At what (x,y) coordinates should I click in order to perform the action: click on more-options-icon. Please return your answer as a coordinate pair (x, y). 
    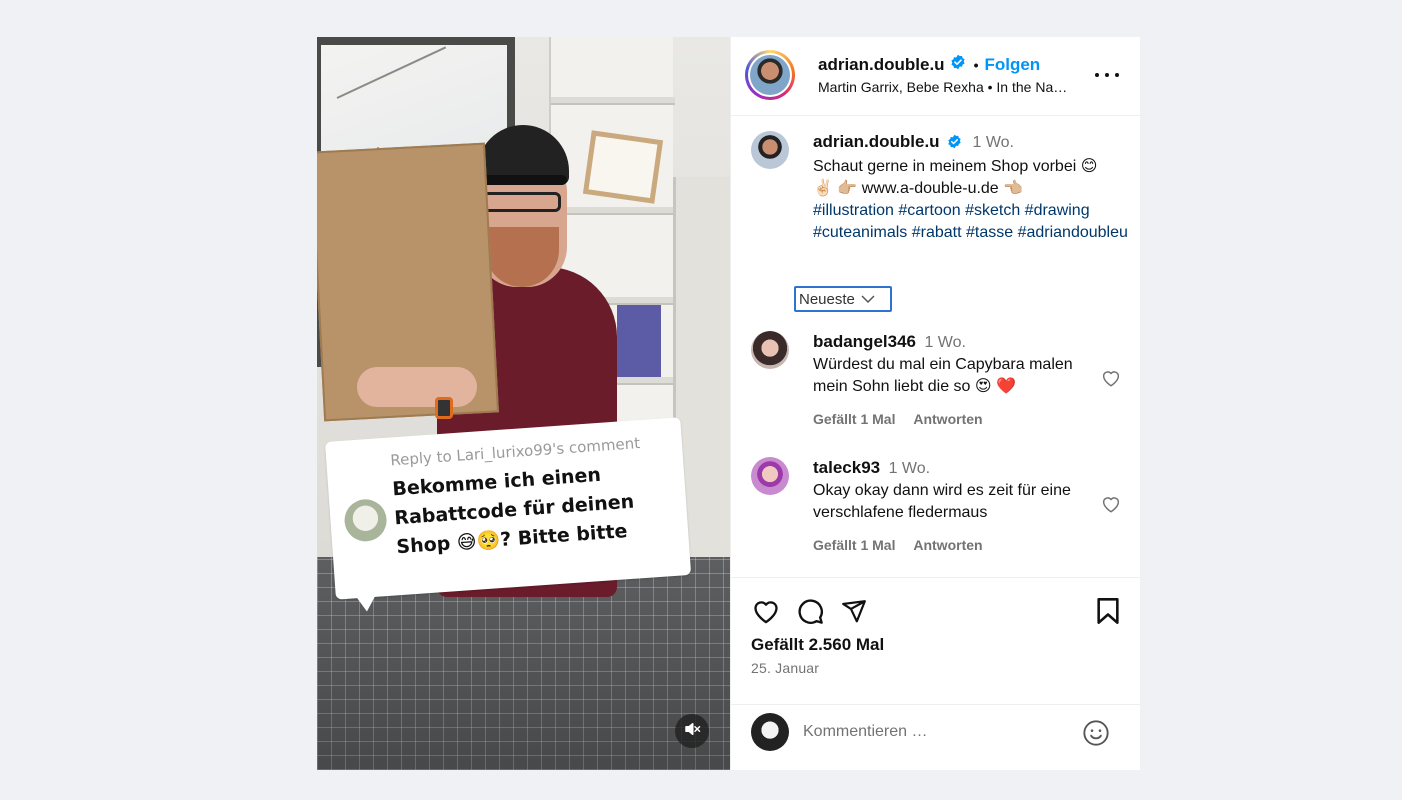
    Looking at the image, I should click on (1107, 75).